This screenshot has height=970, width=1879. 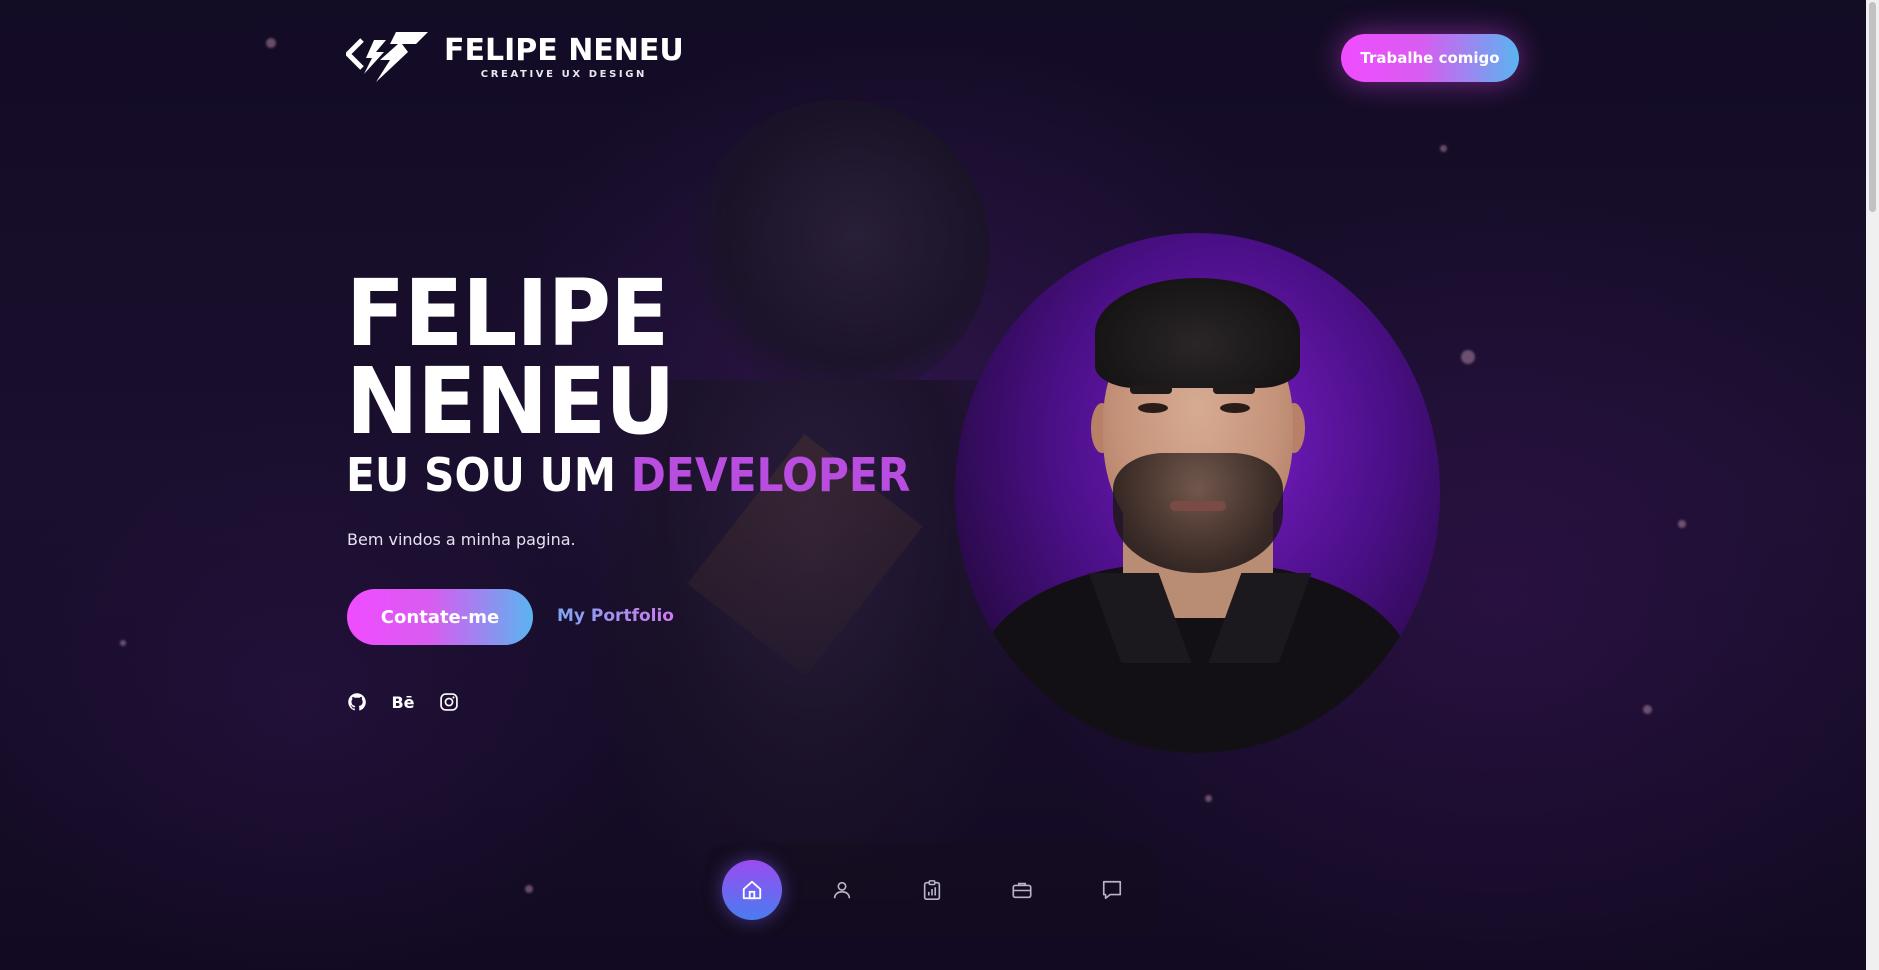 I want to click on hero-name: FELIPE NENEU, so click(x=510, y=357).